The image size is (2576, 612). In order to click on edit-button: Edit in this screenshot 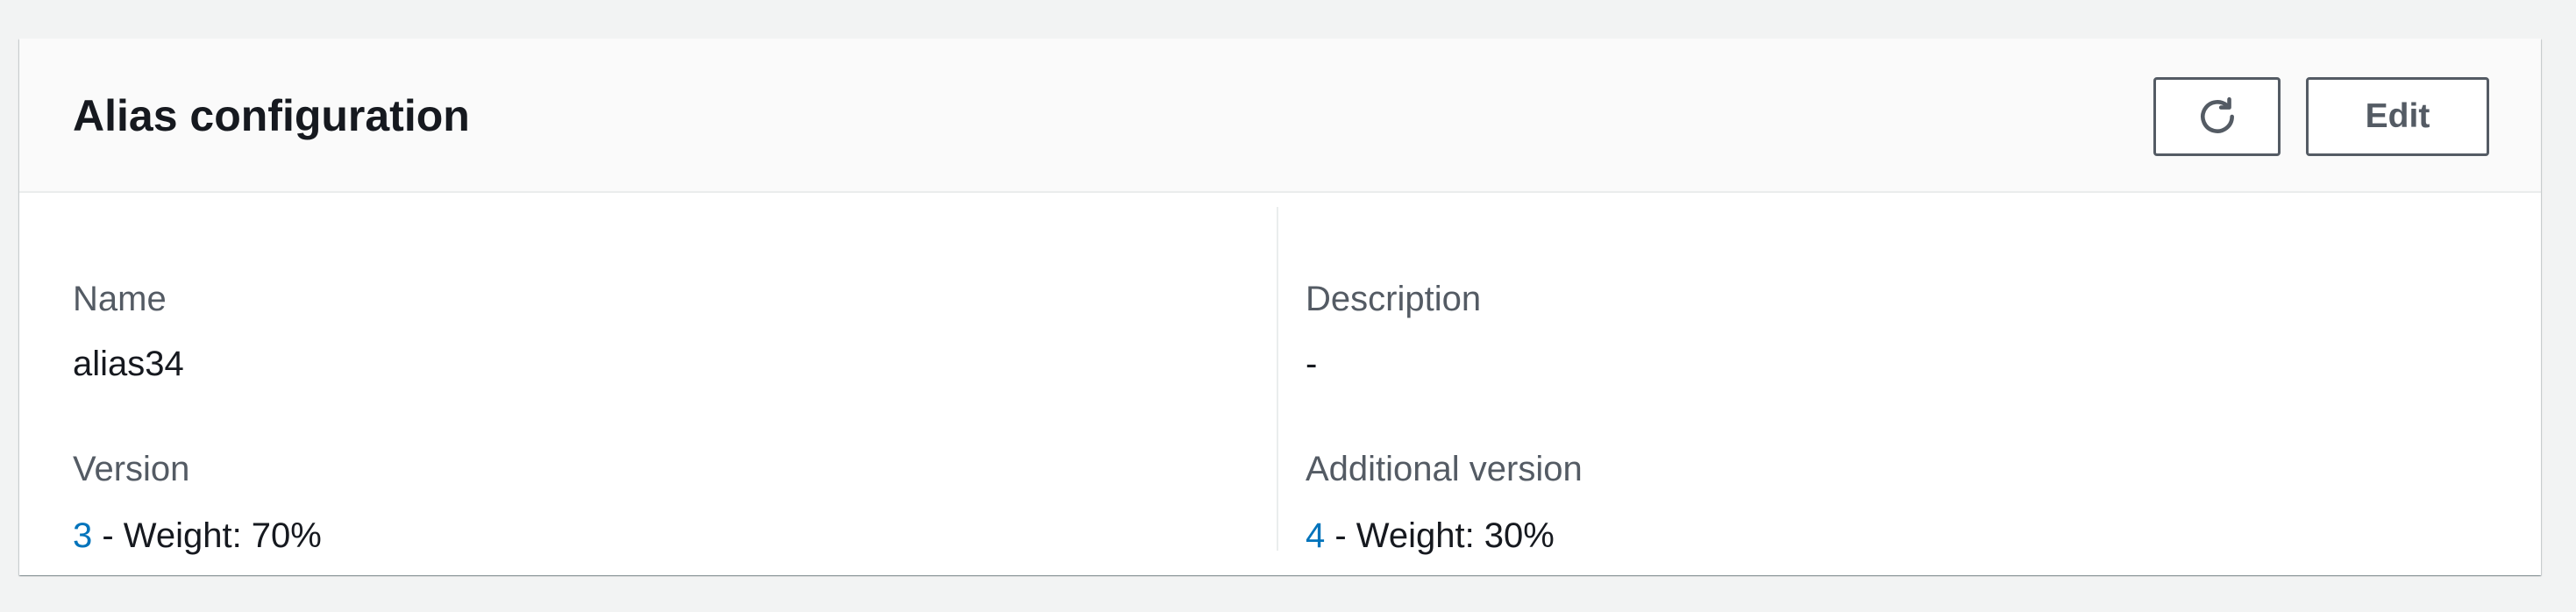, I will do `click(2397, 116)`.